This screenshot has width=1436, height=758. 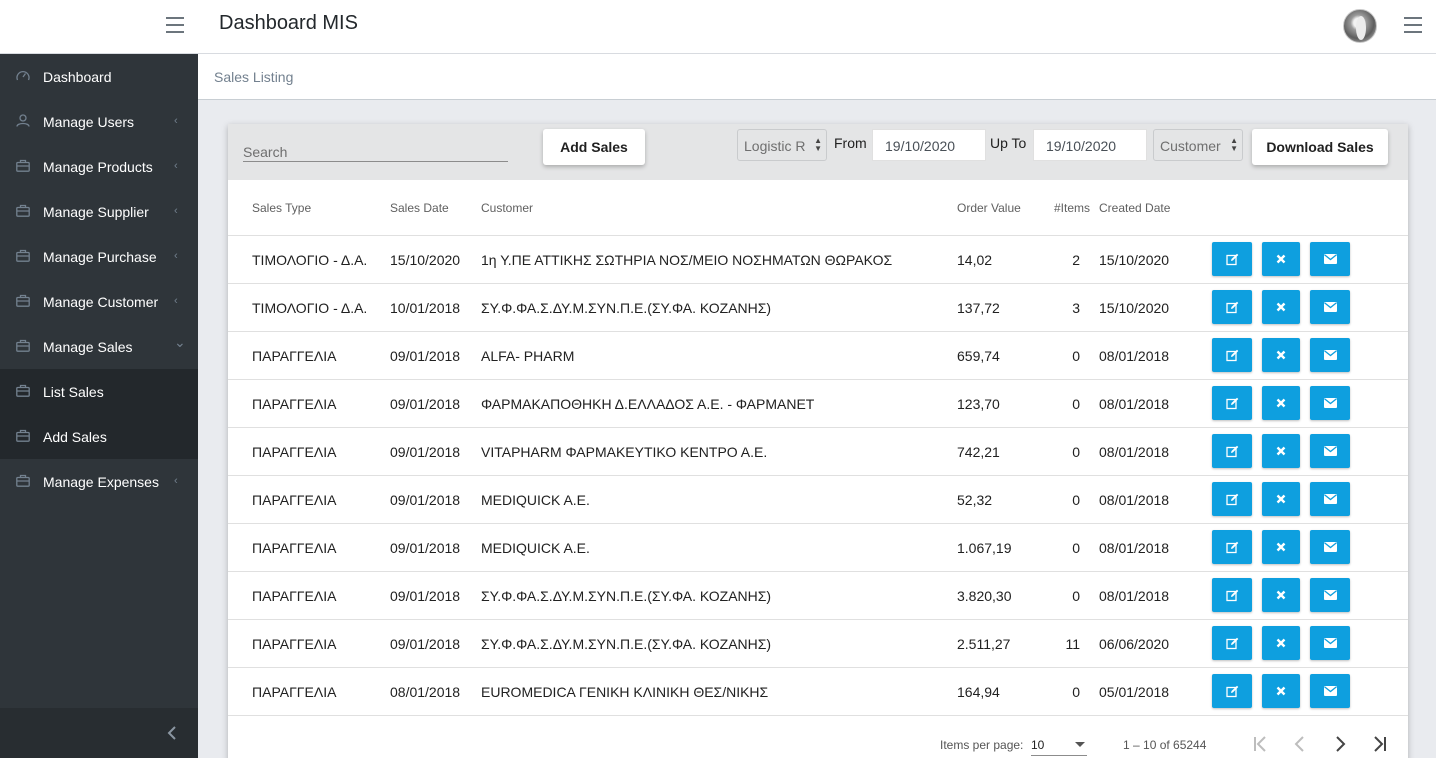 I want to click on sidebar-toggle-icon, so click(x=177, y=27).